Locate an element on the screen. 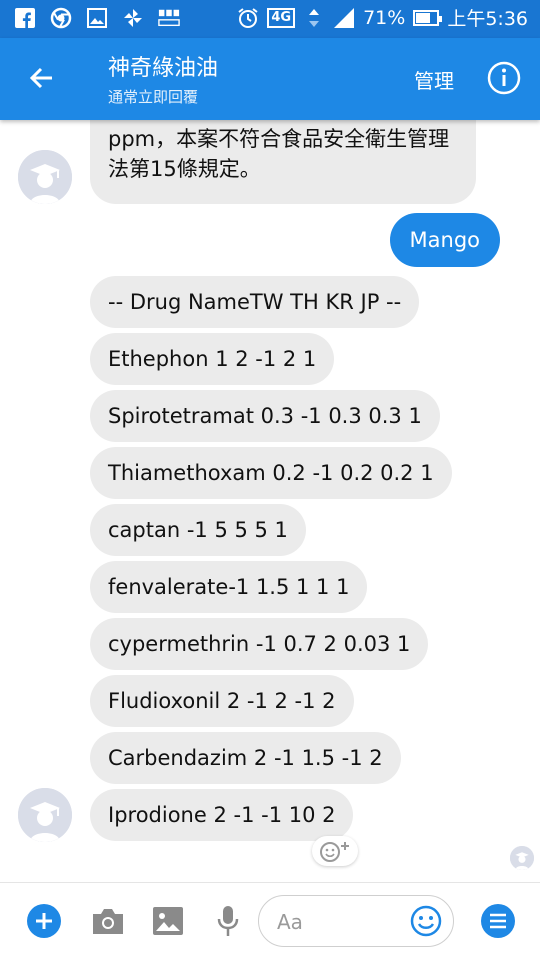 The width and height of the screenshot is (540, 960). message-text: cypermethrin -1 0.7 2 0.03 1 is located at coordinates (259, 644).